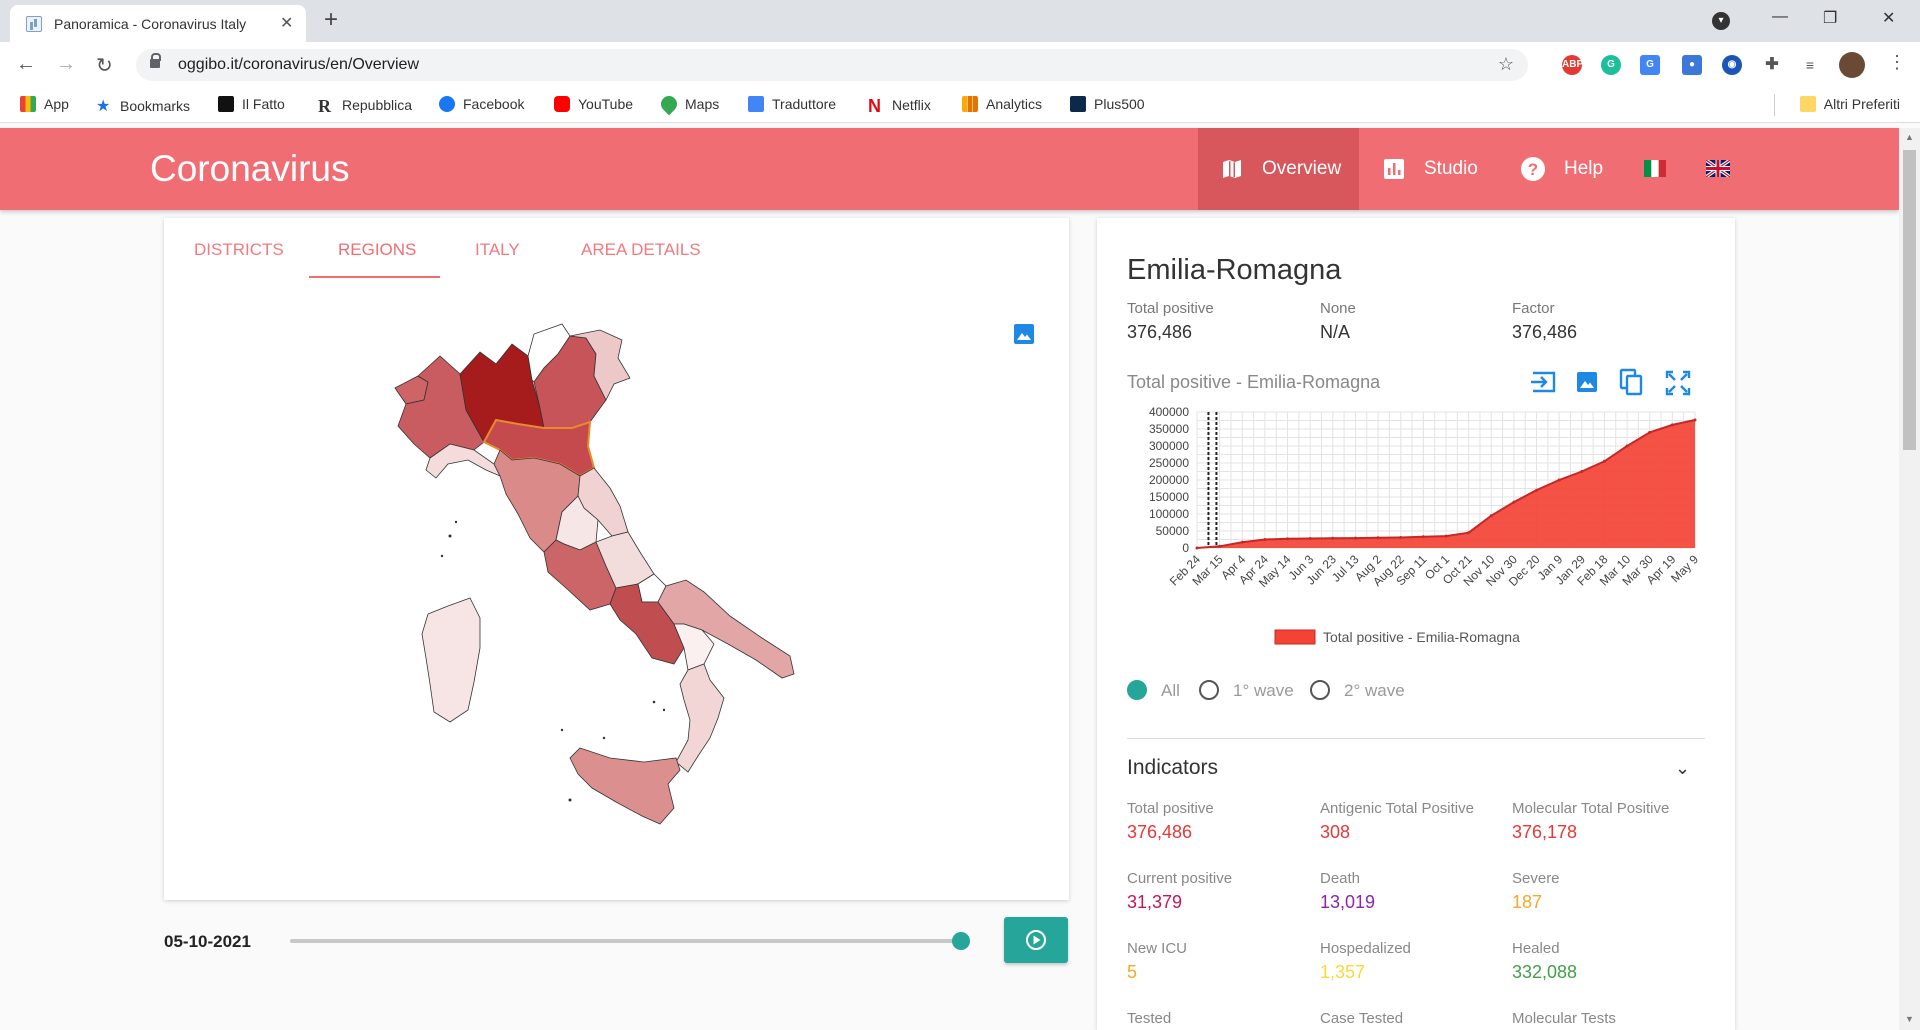  Describe the element at coordinates (1170, 821) in the screenshot. I see `indicator-total-positive: Total positive 376,486` at that location.